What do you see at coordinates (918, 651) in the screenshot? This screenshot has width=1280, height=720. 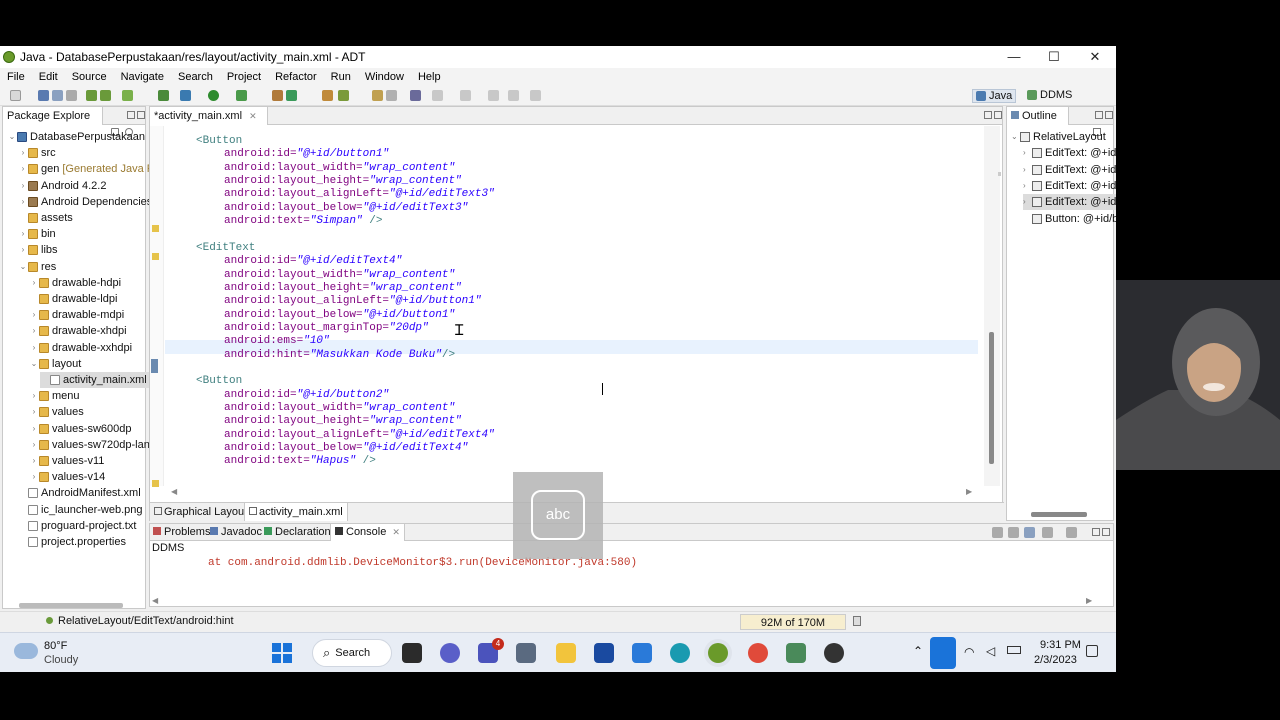 I see `chevron-up-icon: ⌃` at bounding box center [918, 651].